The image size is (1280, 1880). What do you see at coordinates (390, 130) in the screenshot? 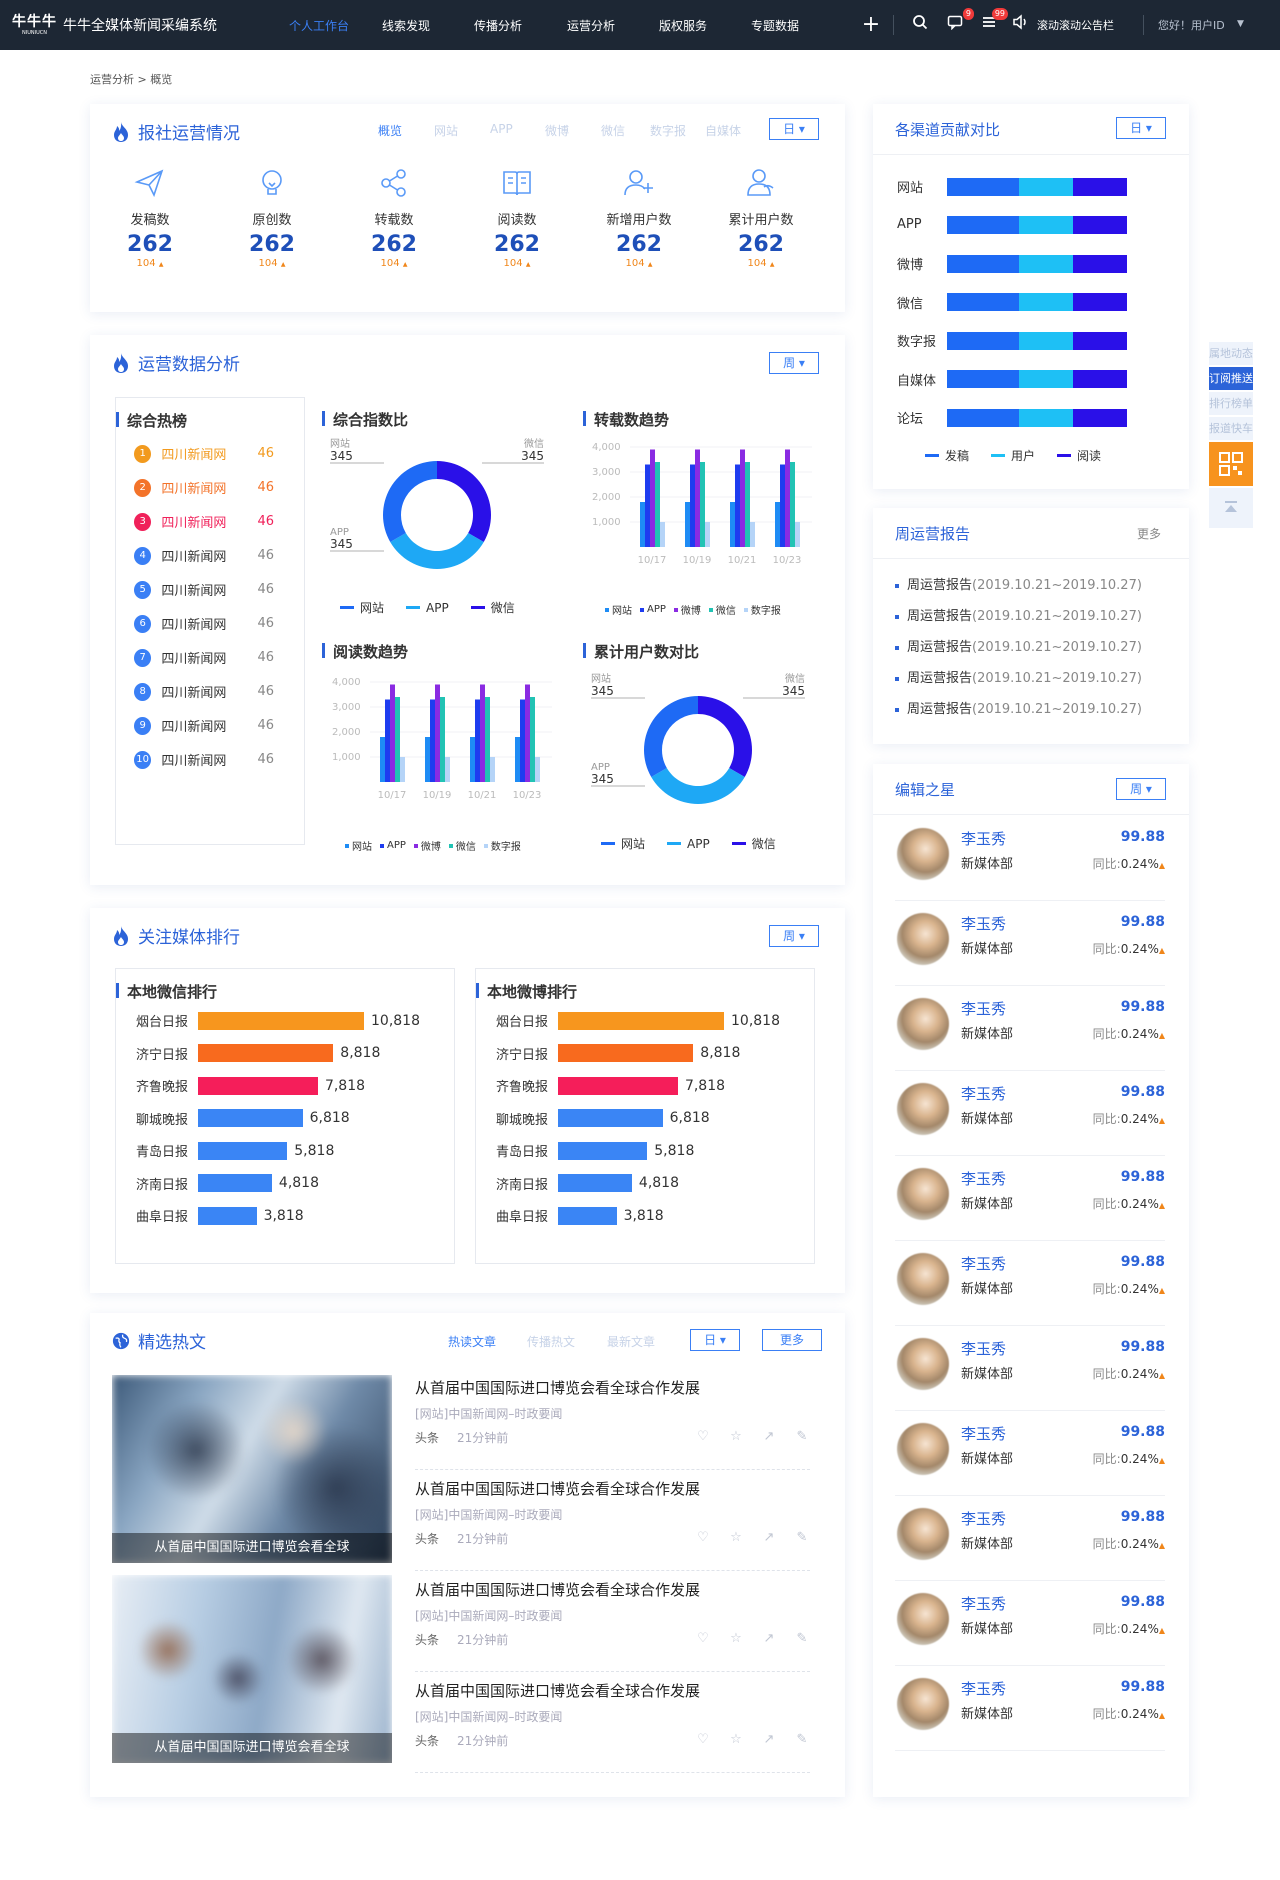
I see `tab-overview: 概览` at bounding box center [390, 130].